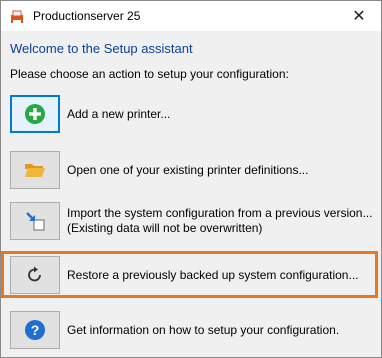  I want to click on window-title: Productionserver 25, so click(87, 16).